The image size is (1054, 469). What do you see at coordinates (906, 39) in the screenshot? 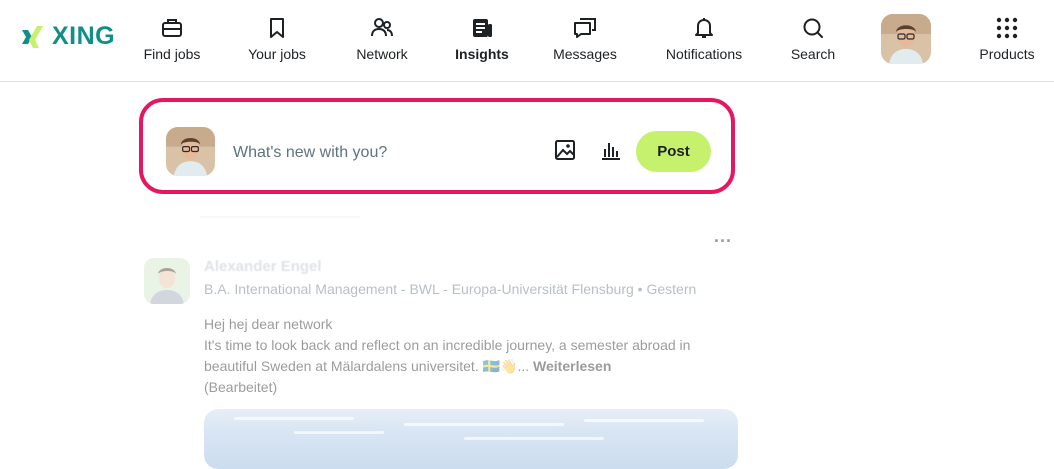
I see `profile-avatar` at bounding box center [906, 39].